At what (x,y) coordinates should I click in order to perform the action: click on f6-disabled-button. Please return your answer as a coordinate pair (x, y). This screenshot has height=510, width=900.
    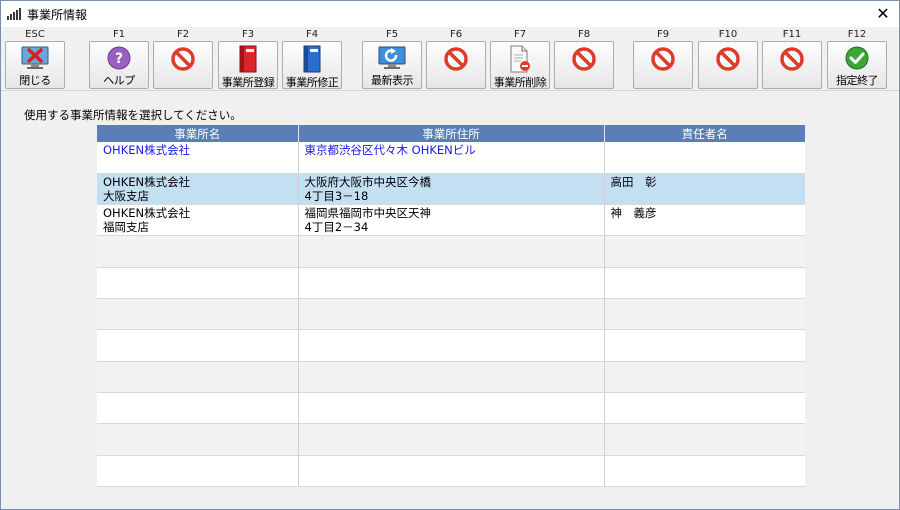
    Looking at the image, I should click on (456, 65).